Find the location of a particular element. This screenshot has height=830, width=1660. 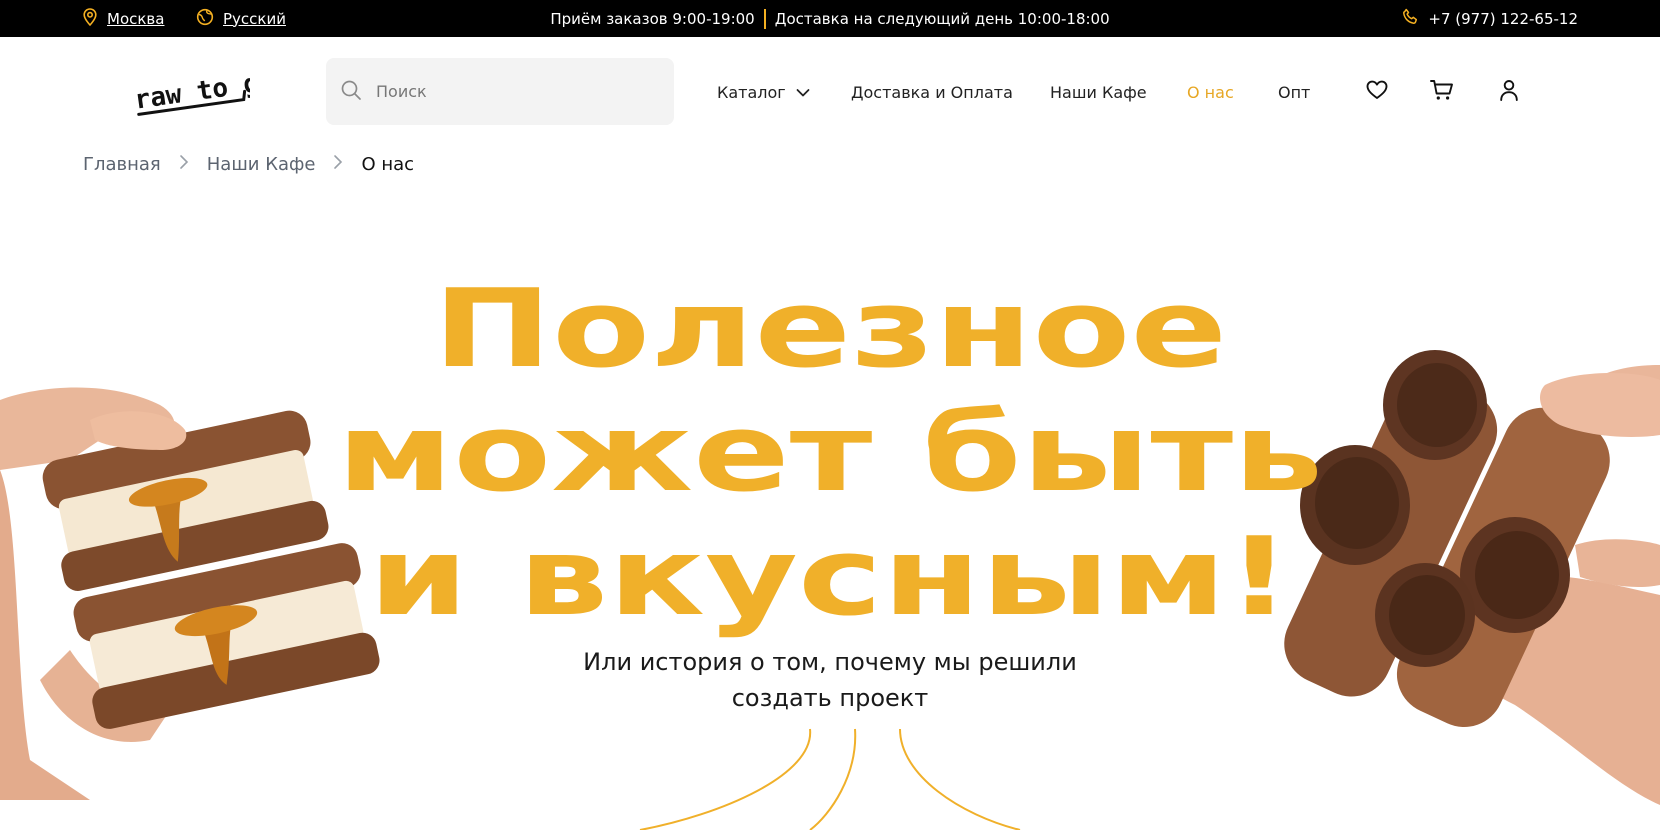

favorites-button is located at coordinates (1377, 92).